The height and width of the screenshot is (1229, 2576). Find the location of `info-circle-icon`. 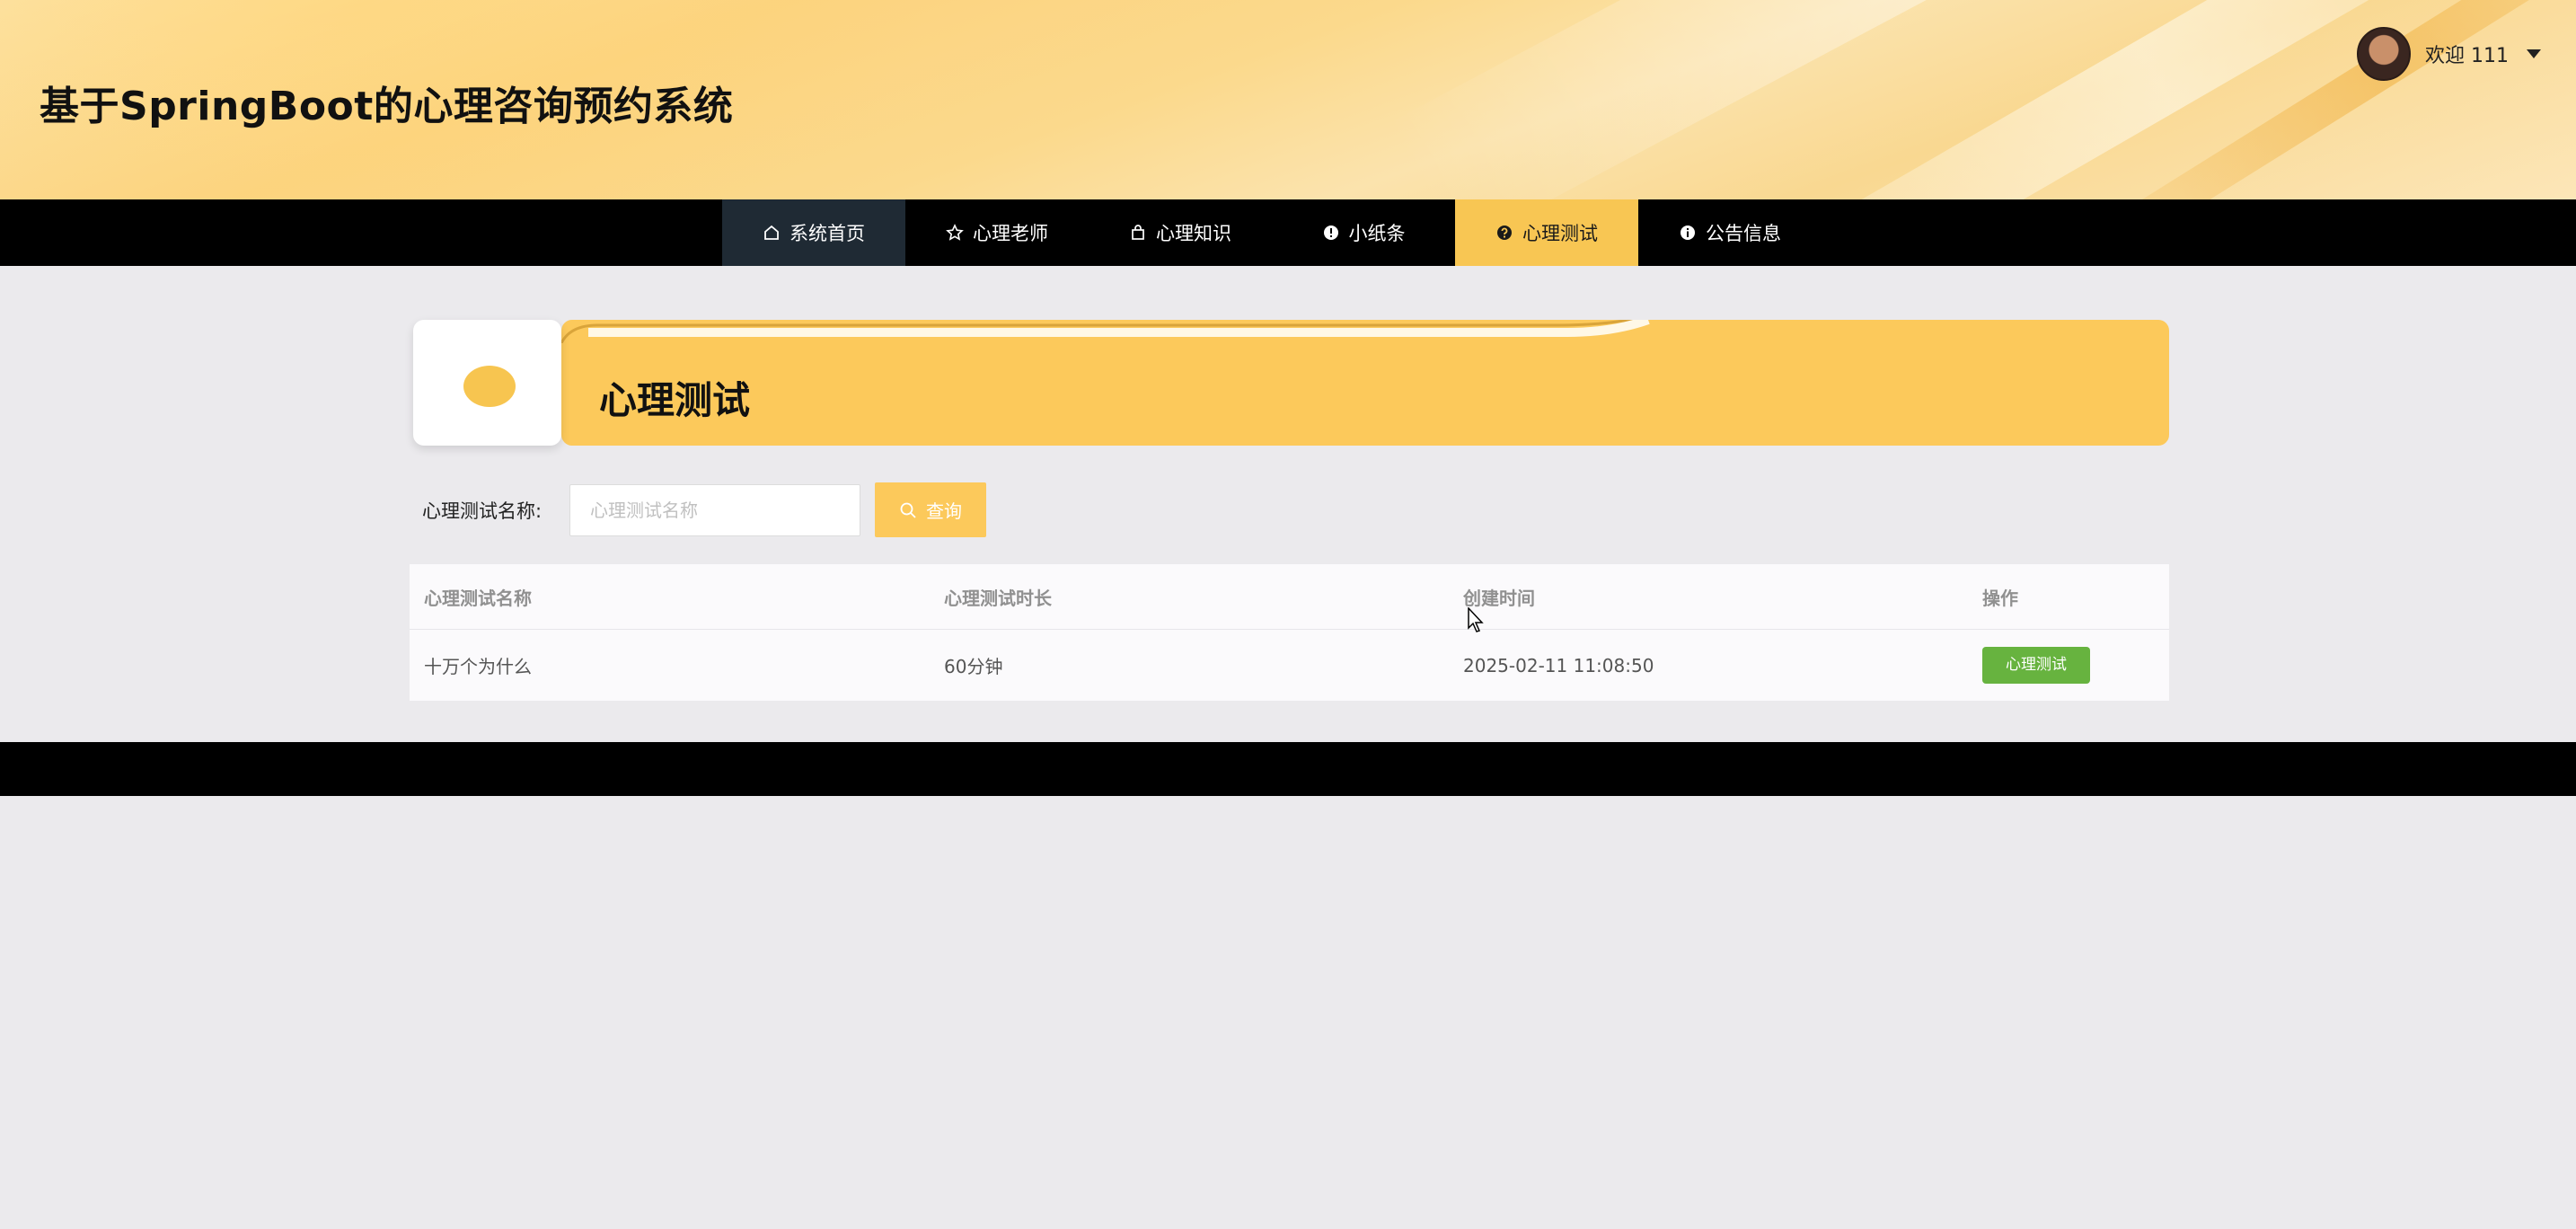

info-circle-icon is located at coordinates (1688, 233).